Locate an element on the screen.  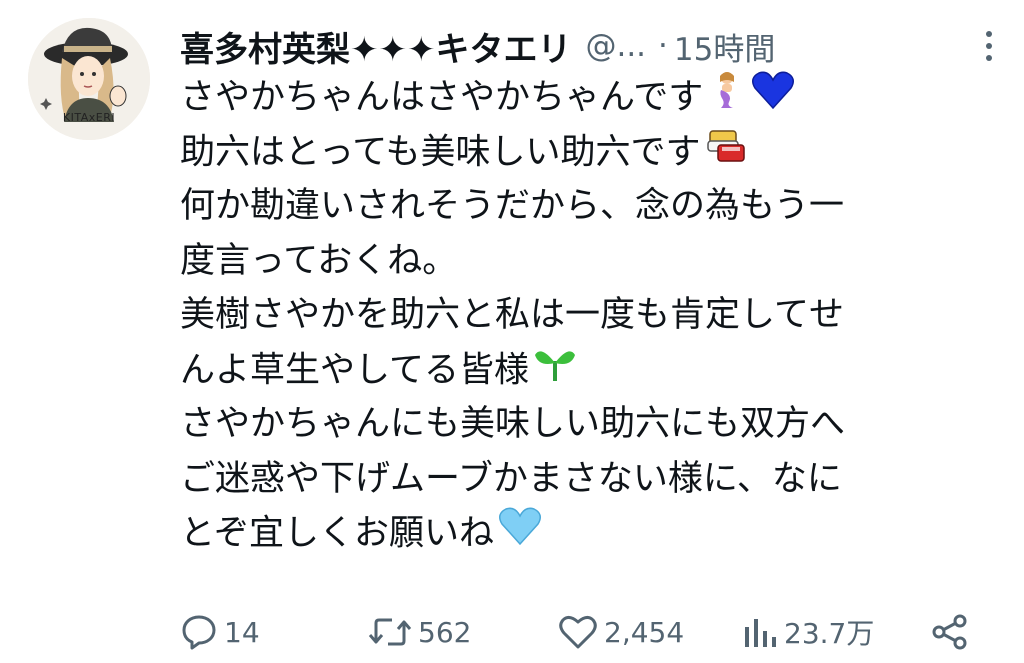
text-line-content: 何か勘違いされそうだから、念の為もう一 is located at coordinates (512, 206).